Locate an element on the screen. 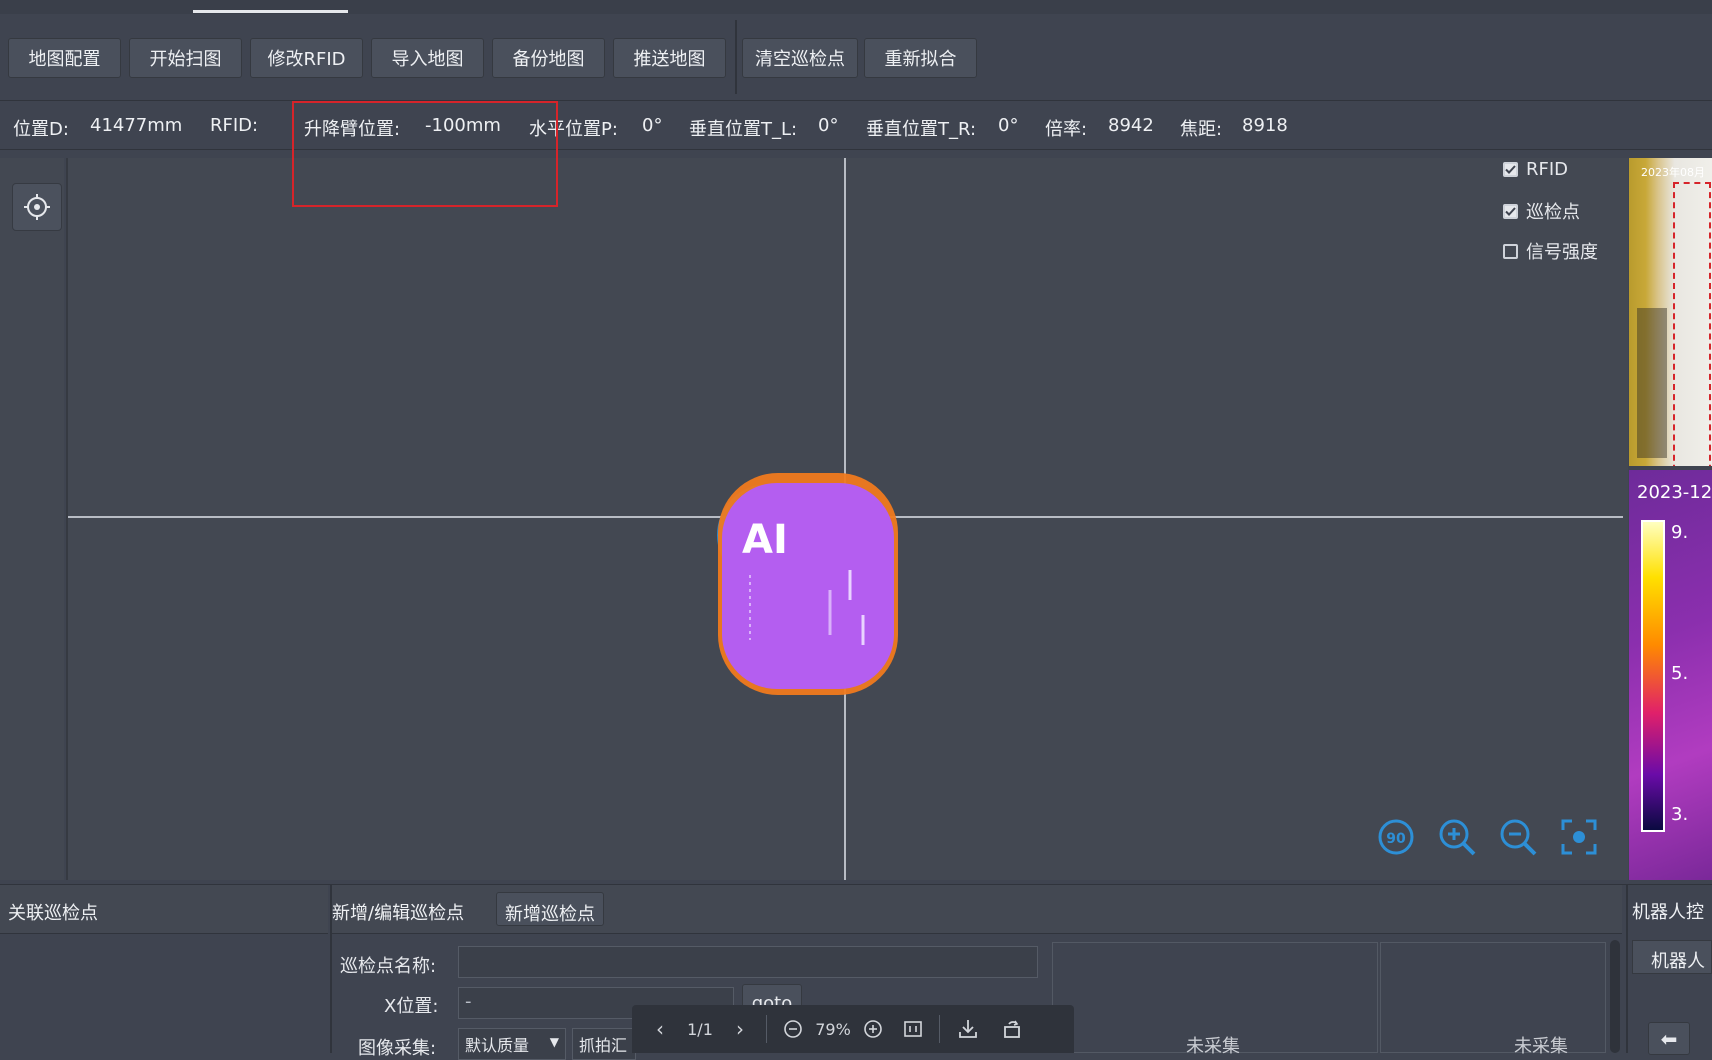 The width and height of the screenshot is (1712, 1060). zoom-label: 倍率: is located at coordinates (1066, 129).